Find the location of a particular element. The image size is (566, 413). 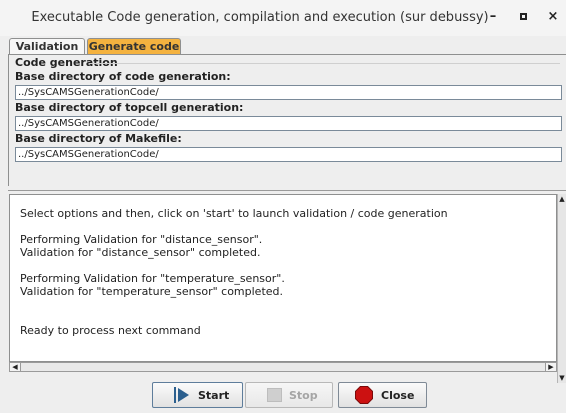

scroll-left-icon: ◀ is located at coordinates (15, 367).